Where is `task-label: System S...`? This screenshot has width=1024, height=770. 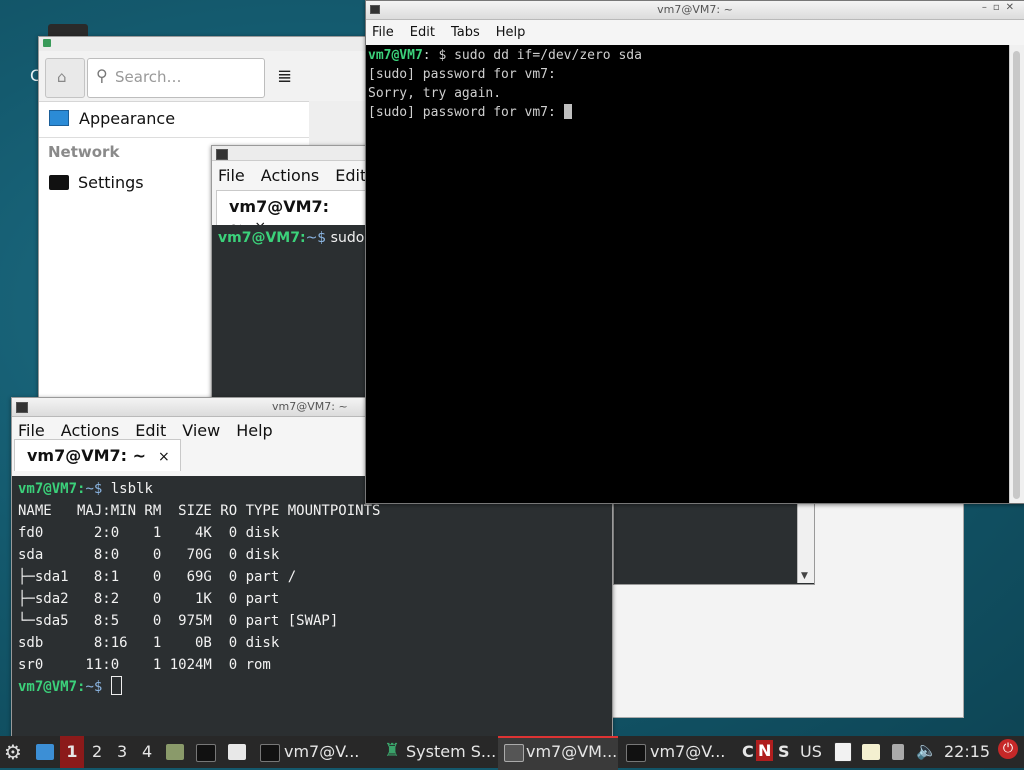 task-label: System S... is located at coordinates (451, 751).